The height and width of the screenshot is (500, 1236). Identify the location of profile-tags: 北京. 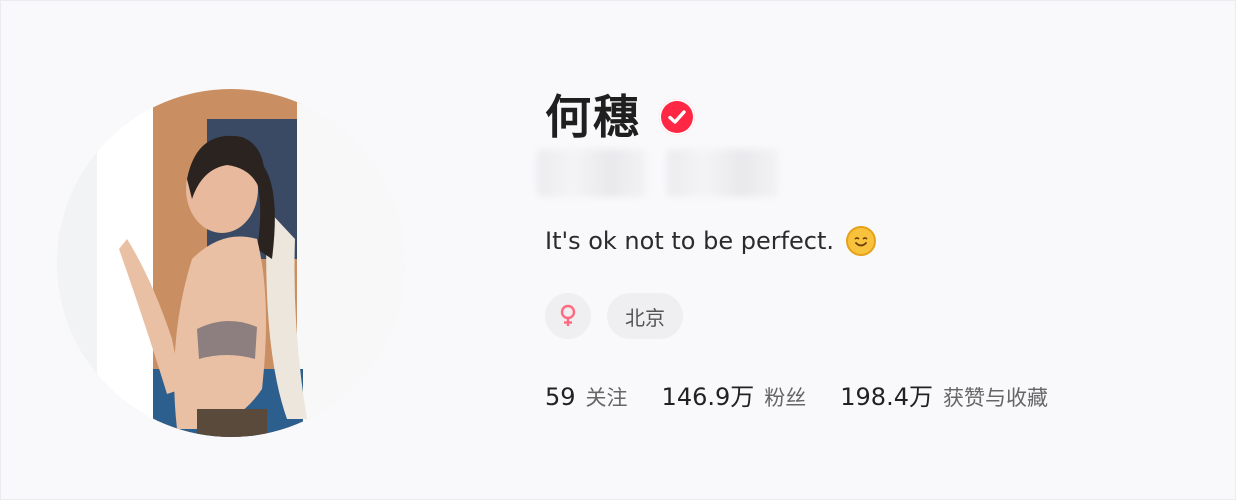
(614, 316).